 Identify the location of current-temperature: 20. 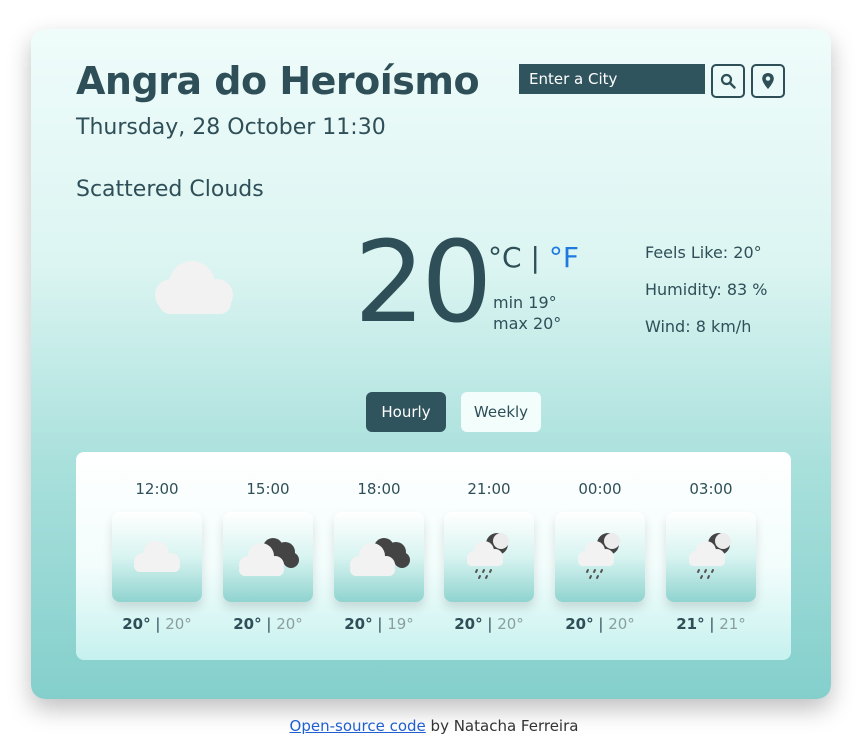
(423, 283).